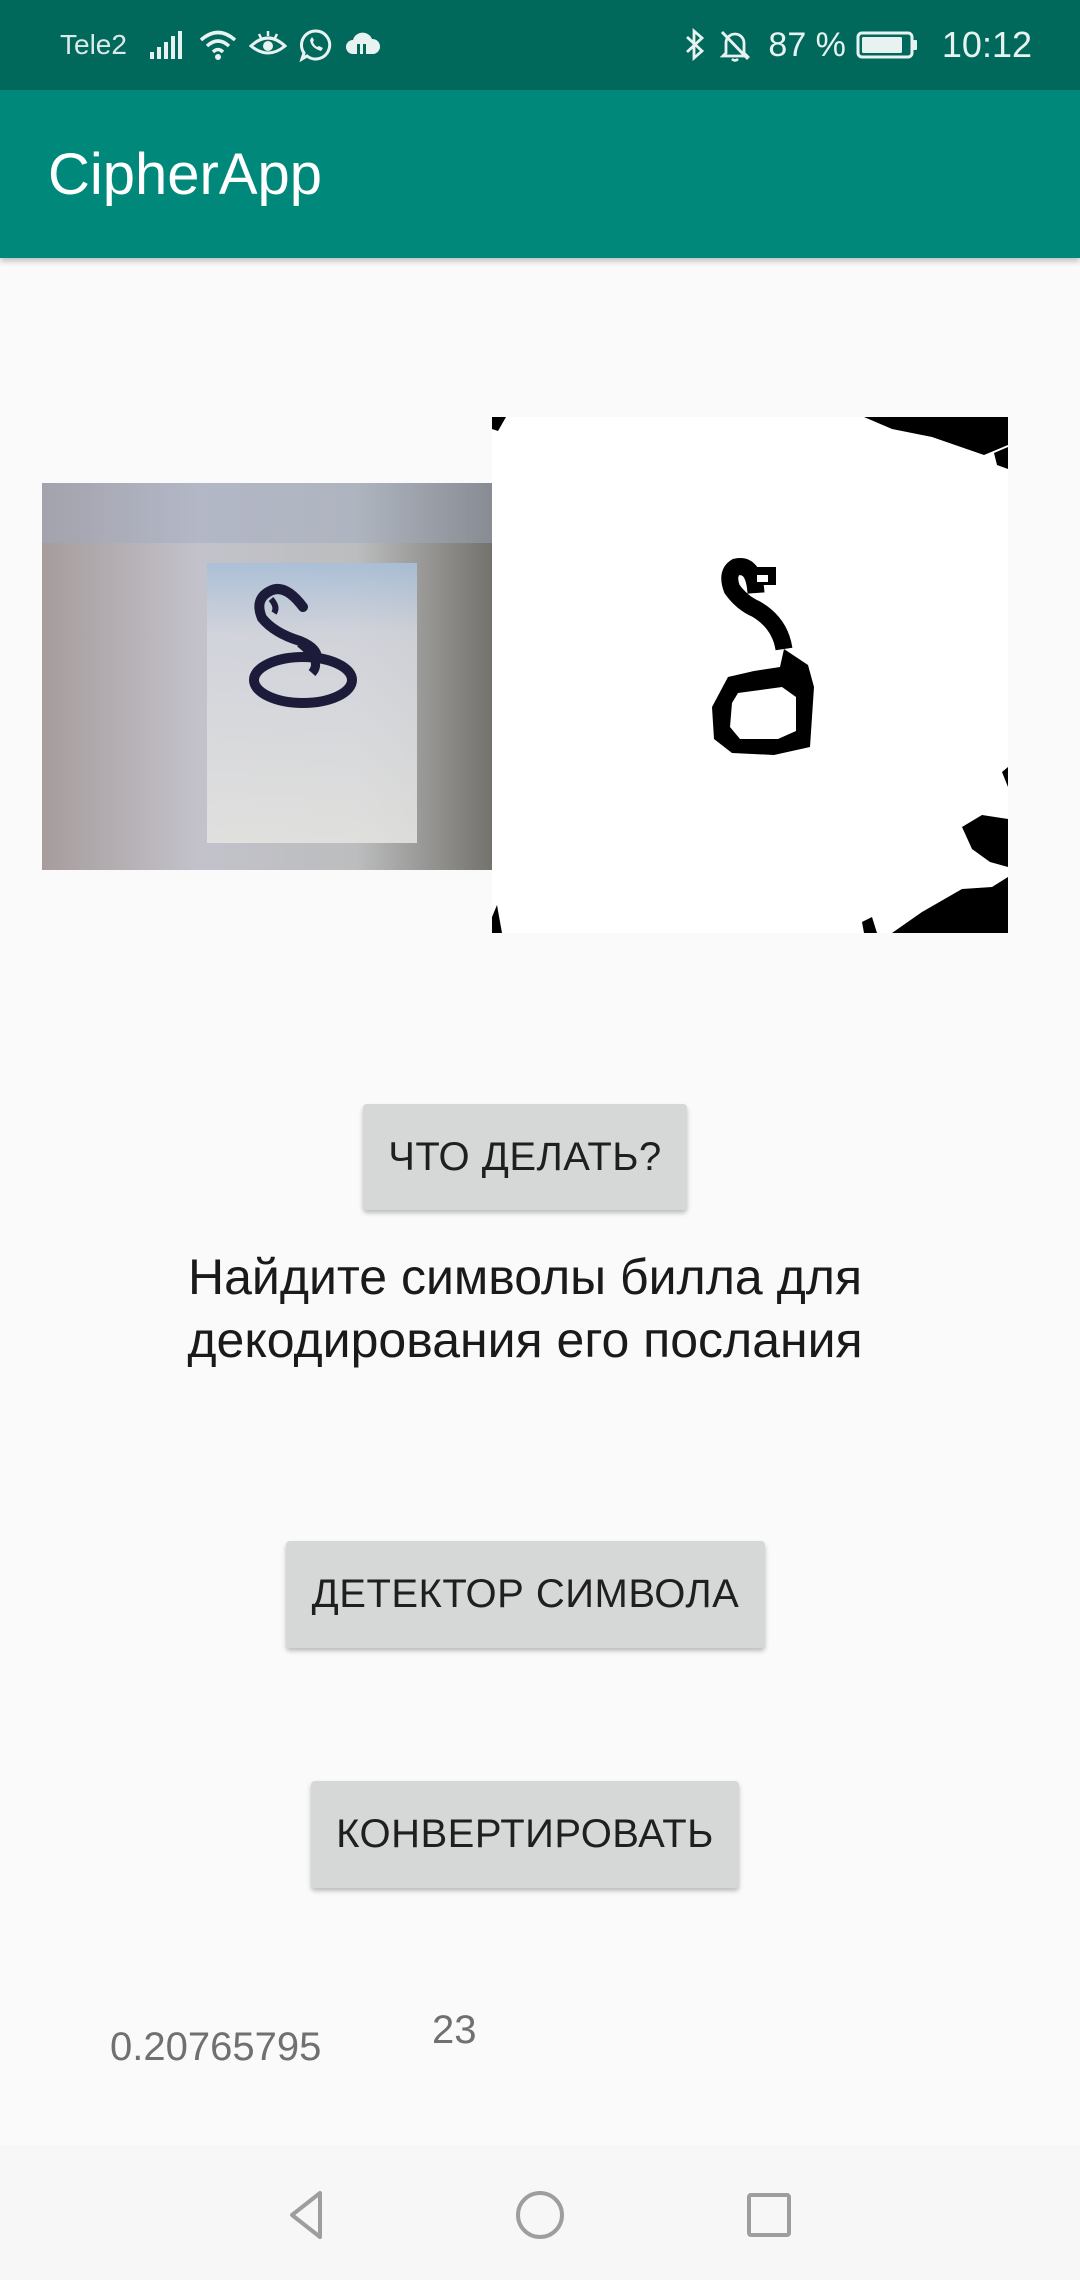 This screenshot has height=2280, width=1080. Describe the element at coordinates (267, 45) in the screenshot. I see `eye-icon` at that location.